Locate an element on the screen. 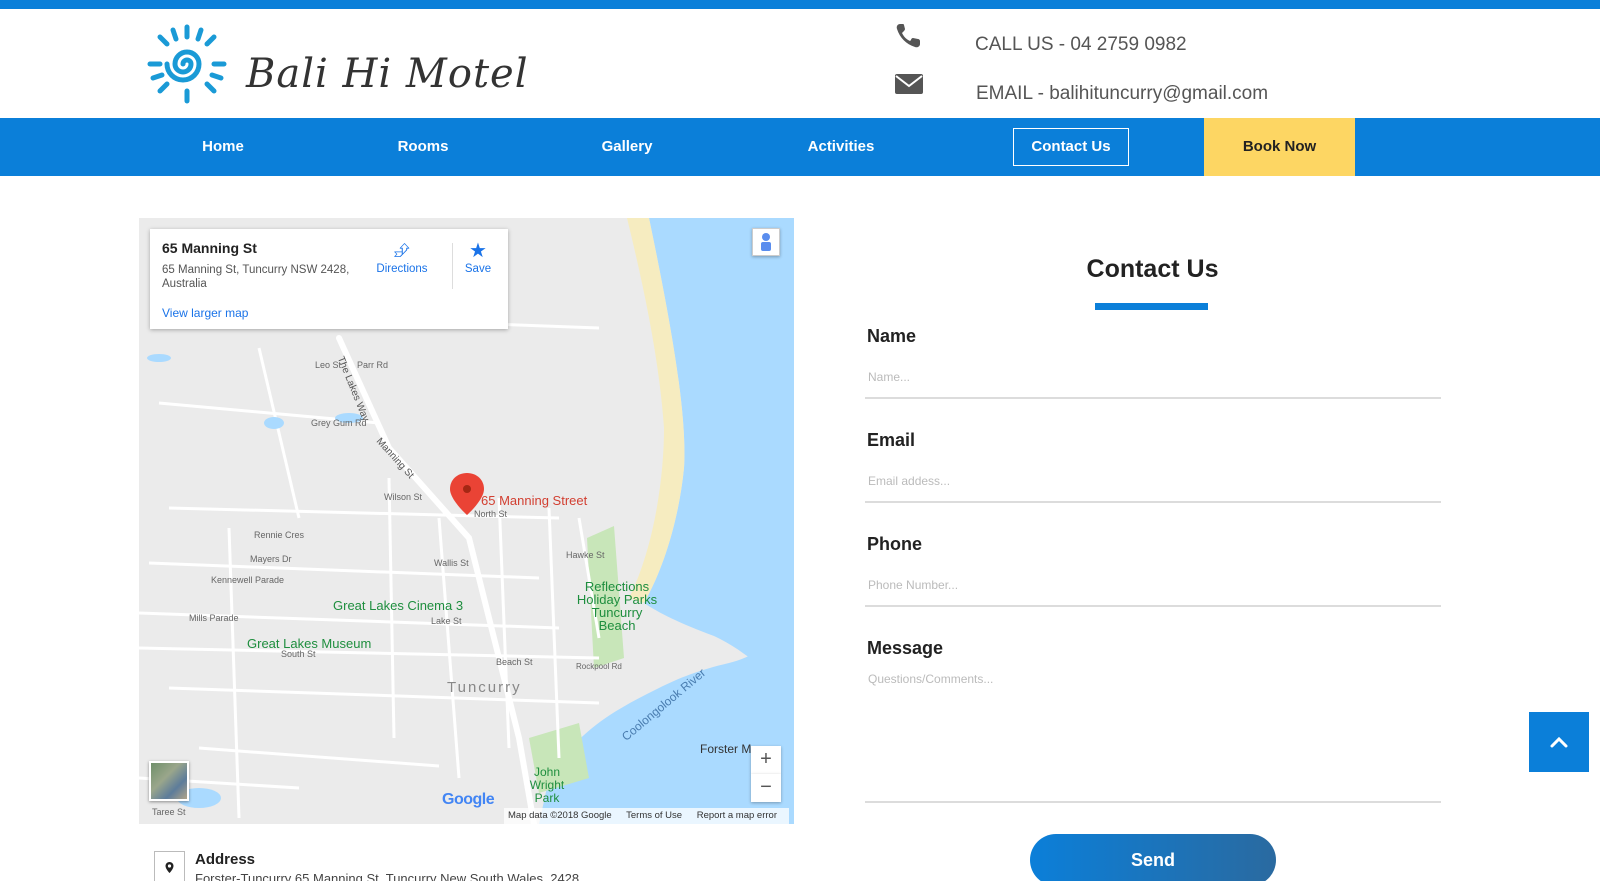  address-icon-box is located at coordinates (169, 866).